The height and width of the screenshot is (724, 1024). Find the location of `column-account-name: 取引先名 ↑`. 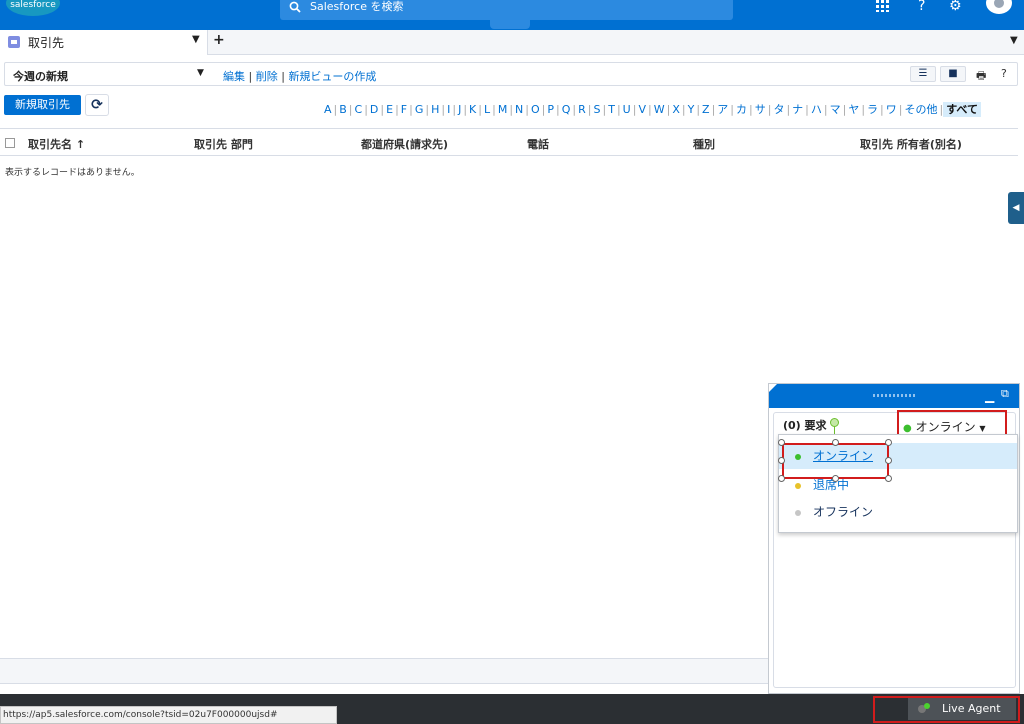

column-account-name: 取引先名 ↑ is located at coordinates (56, 144).